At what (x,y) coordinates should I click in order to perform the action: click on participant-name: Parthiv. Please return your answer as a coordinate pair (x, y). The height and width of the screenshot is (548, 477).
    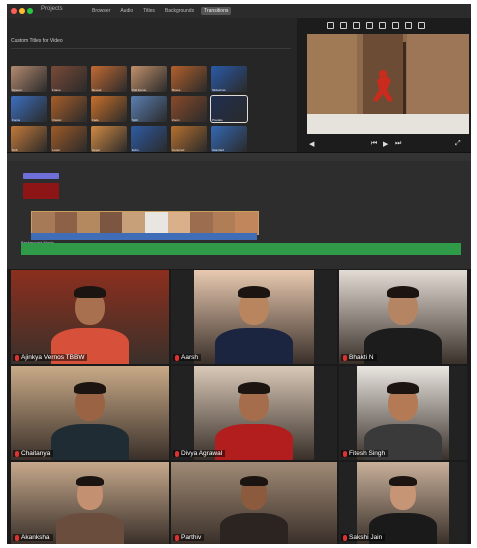
    Looking at the image, I should click on (191, 537).